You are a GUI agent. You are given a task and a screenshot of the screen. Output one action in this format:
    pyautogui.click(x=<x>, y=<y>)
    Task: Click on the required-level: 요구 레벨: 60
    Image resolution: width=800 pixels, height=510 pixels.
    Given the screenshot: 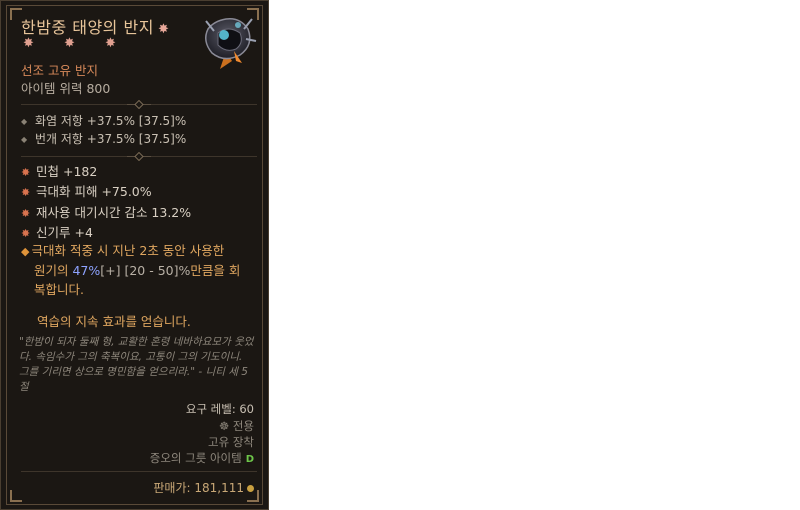 What is the action you would take?
    pyautogui.click(x=219, y=409)
    